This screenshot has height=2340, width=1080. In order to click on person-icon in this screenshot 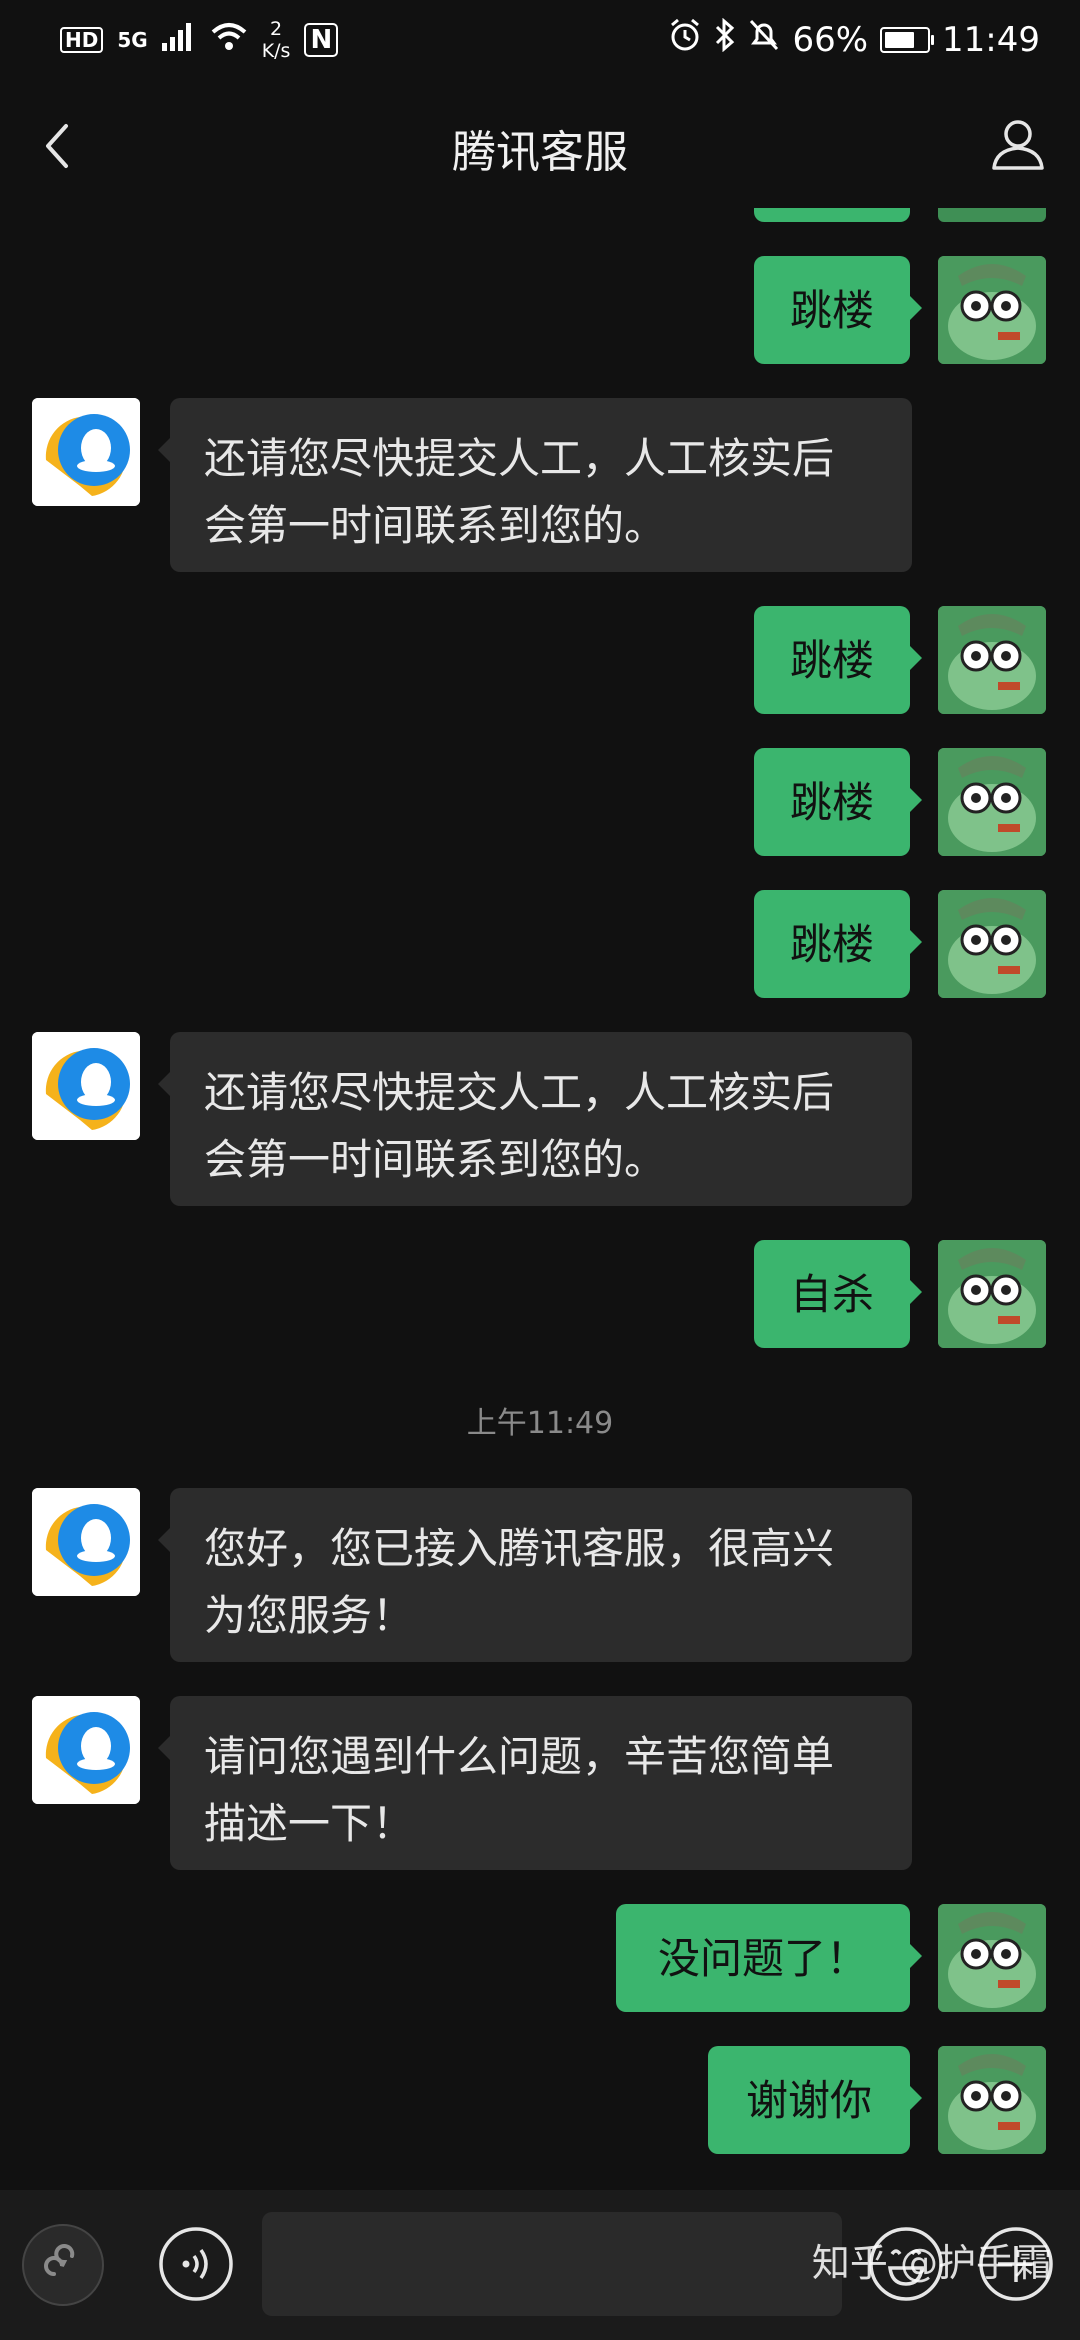, I will do `click(1018, 145)`.